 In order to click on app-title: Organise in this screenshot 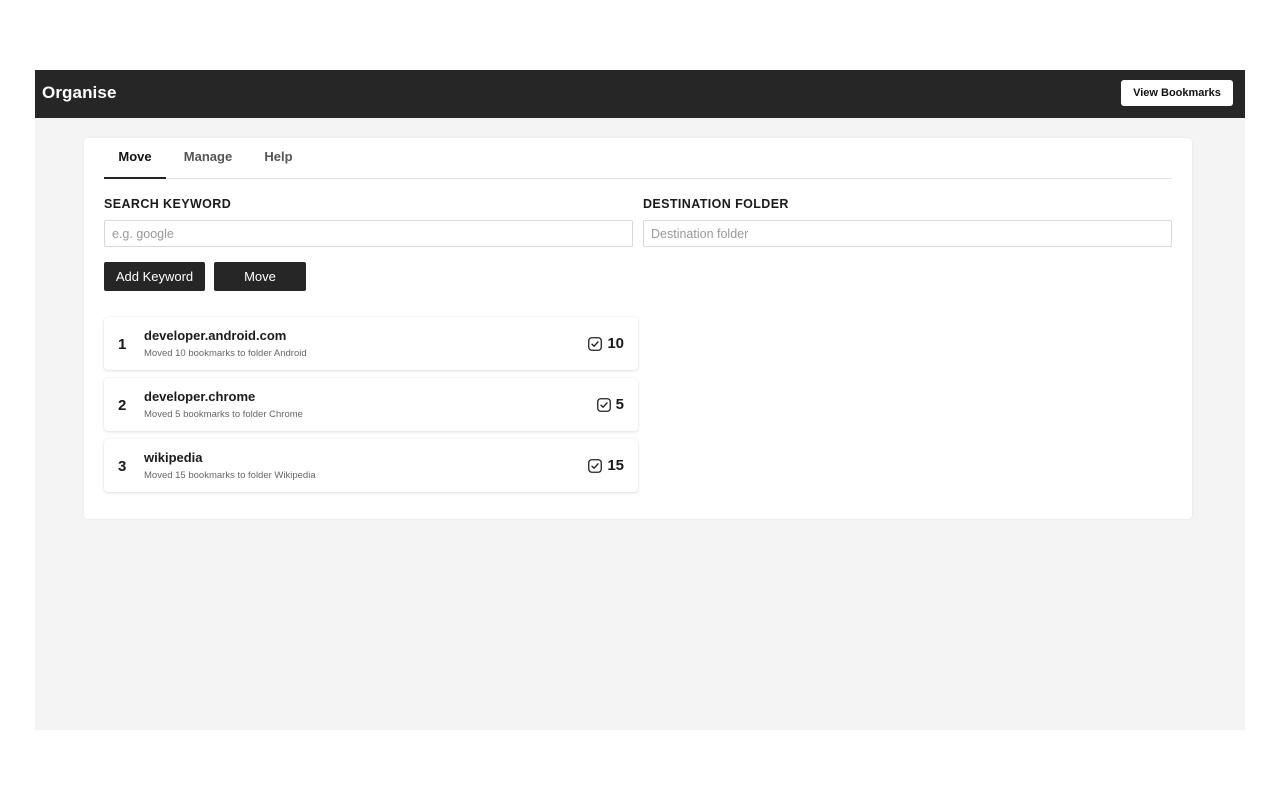, I will do `click(79, 92)`.